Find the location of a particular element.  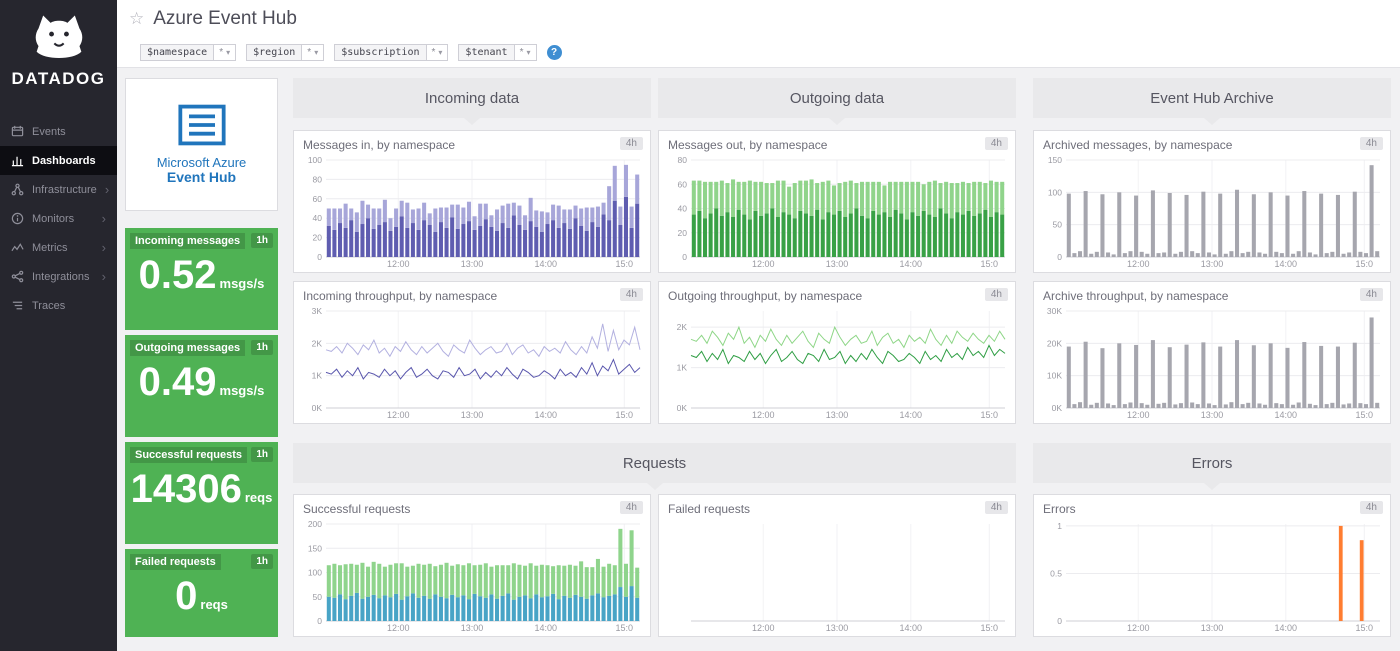

sidebar-item-events: Events is located at coordinates (58, 131).